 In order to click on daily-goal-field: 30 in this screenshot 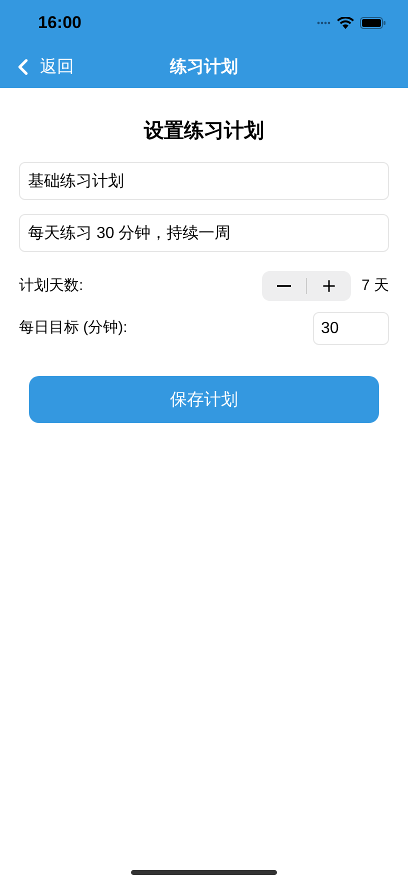, I will do `click(351, 328)`.